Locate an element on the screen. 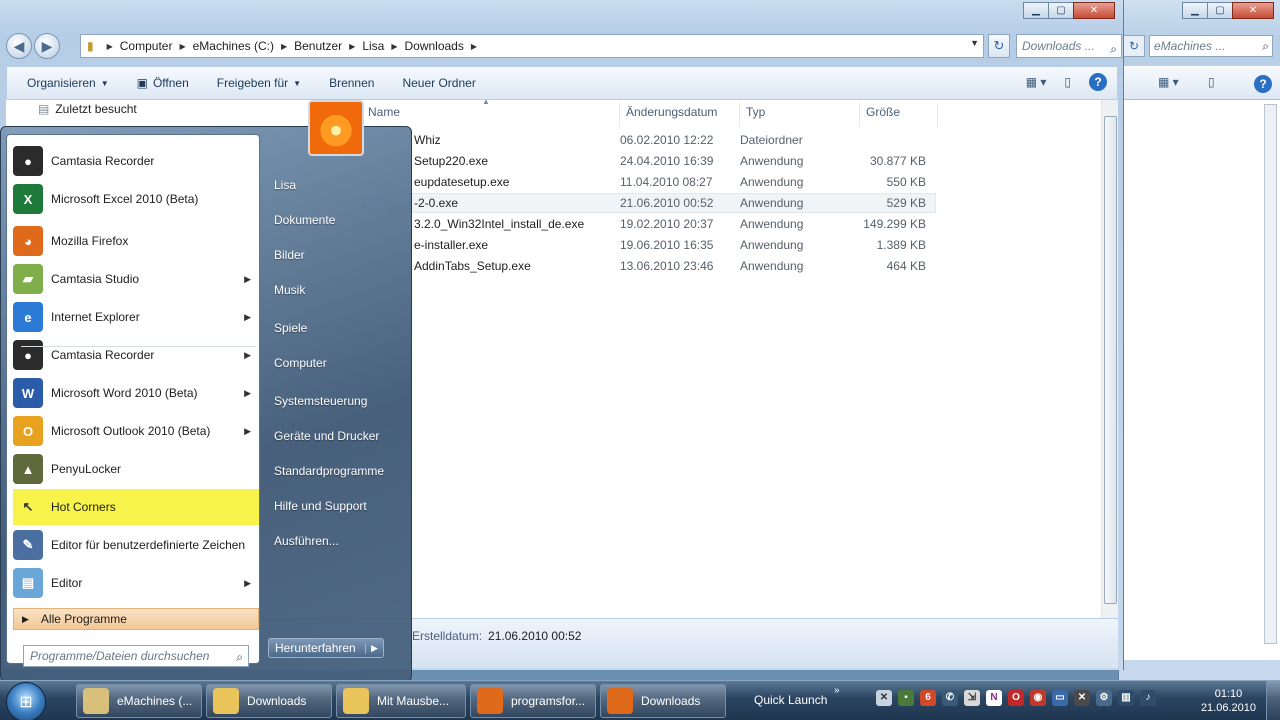 Image resolution: width=1280 pixels, height=720 pixels. start-button: ⊞ is located at coordinates (26, 701).